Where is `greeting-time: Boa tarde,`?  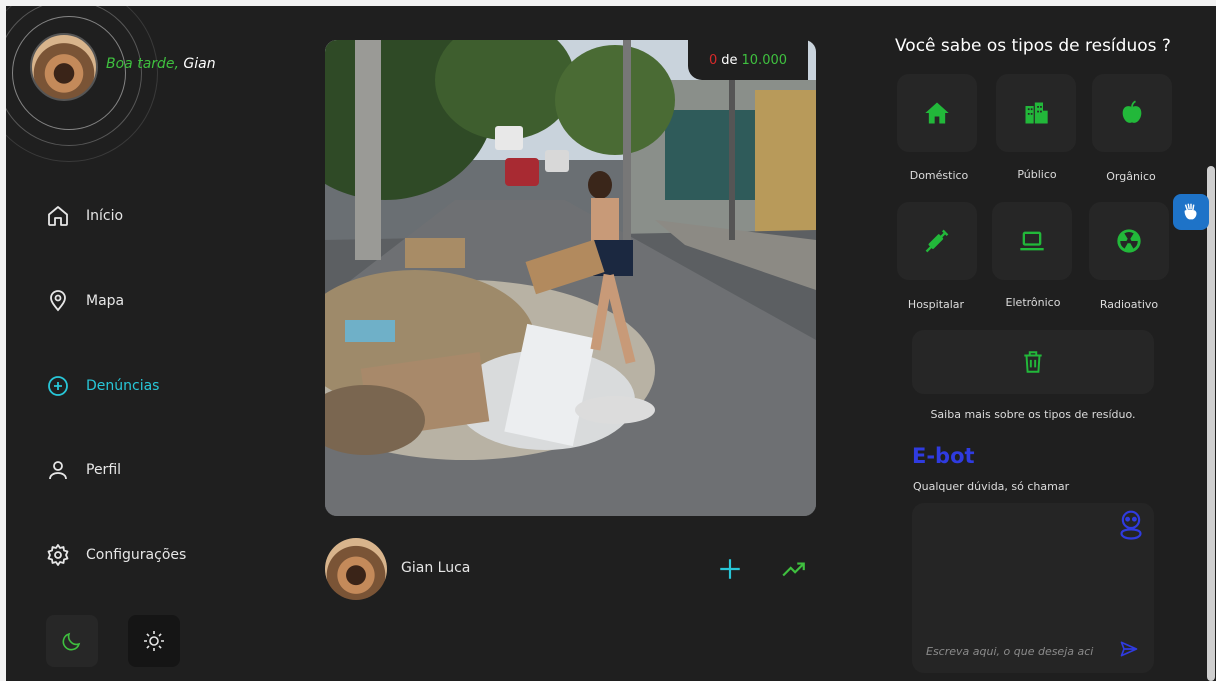 greeting-time: Boa tarde, is located at coordinates (142, 64).